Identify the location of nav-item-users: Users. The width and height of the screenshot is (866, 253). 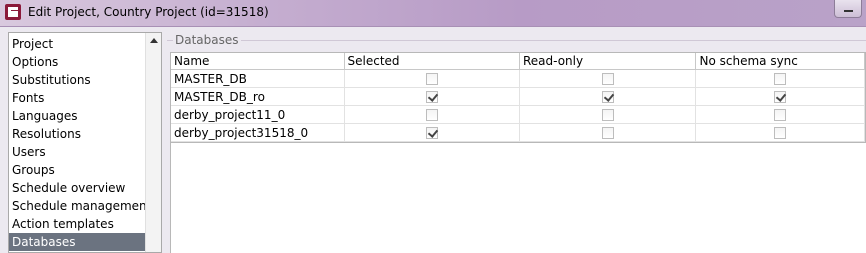
(77, 152).